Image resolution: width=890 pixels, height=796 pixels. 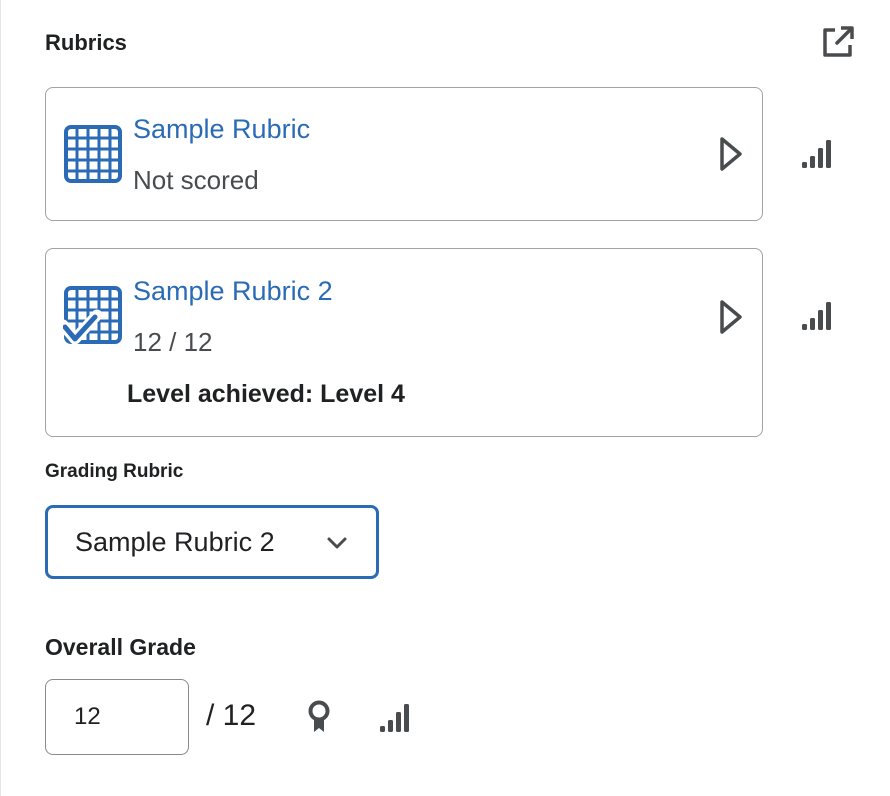 I want to click on rubric-grid-check-icon, so click(x=92, y=315).